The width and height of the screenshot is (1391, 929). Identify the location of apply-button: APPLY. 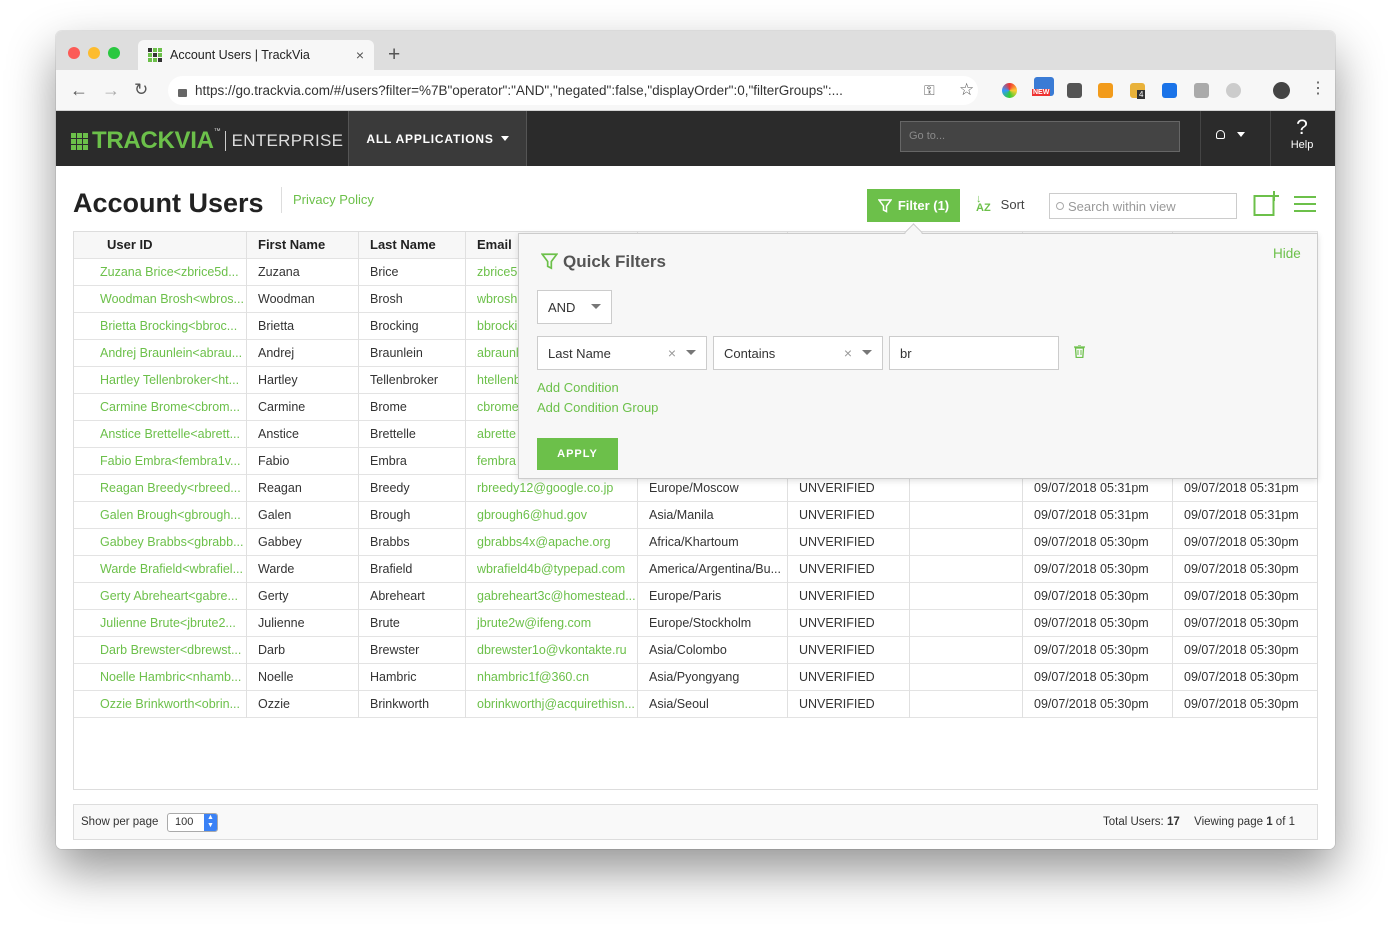
(577, 454).